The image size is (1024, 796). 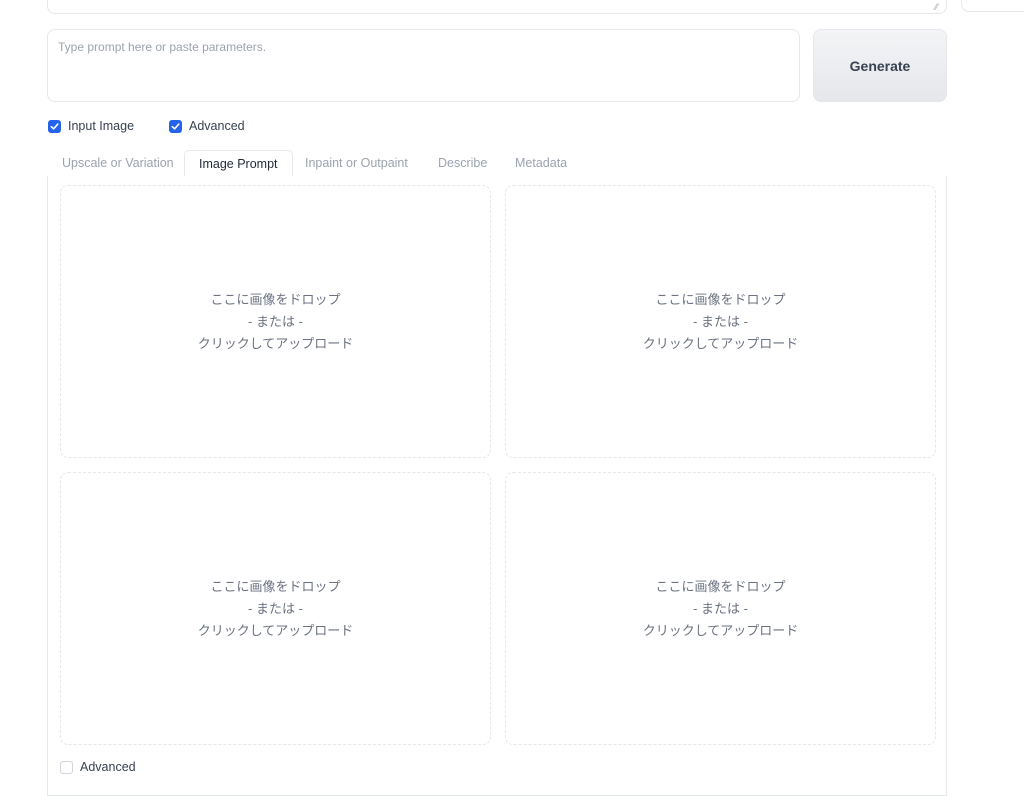 What do you see at coordinates (217, 126) in the screenshot?
I see `advanced-label: Advanced` at bounding box center [217, 126].